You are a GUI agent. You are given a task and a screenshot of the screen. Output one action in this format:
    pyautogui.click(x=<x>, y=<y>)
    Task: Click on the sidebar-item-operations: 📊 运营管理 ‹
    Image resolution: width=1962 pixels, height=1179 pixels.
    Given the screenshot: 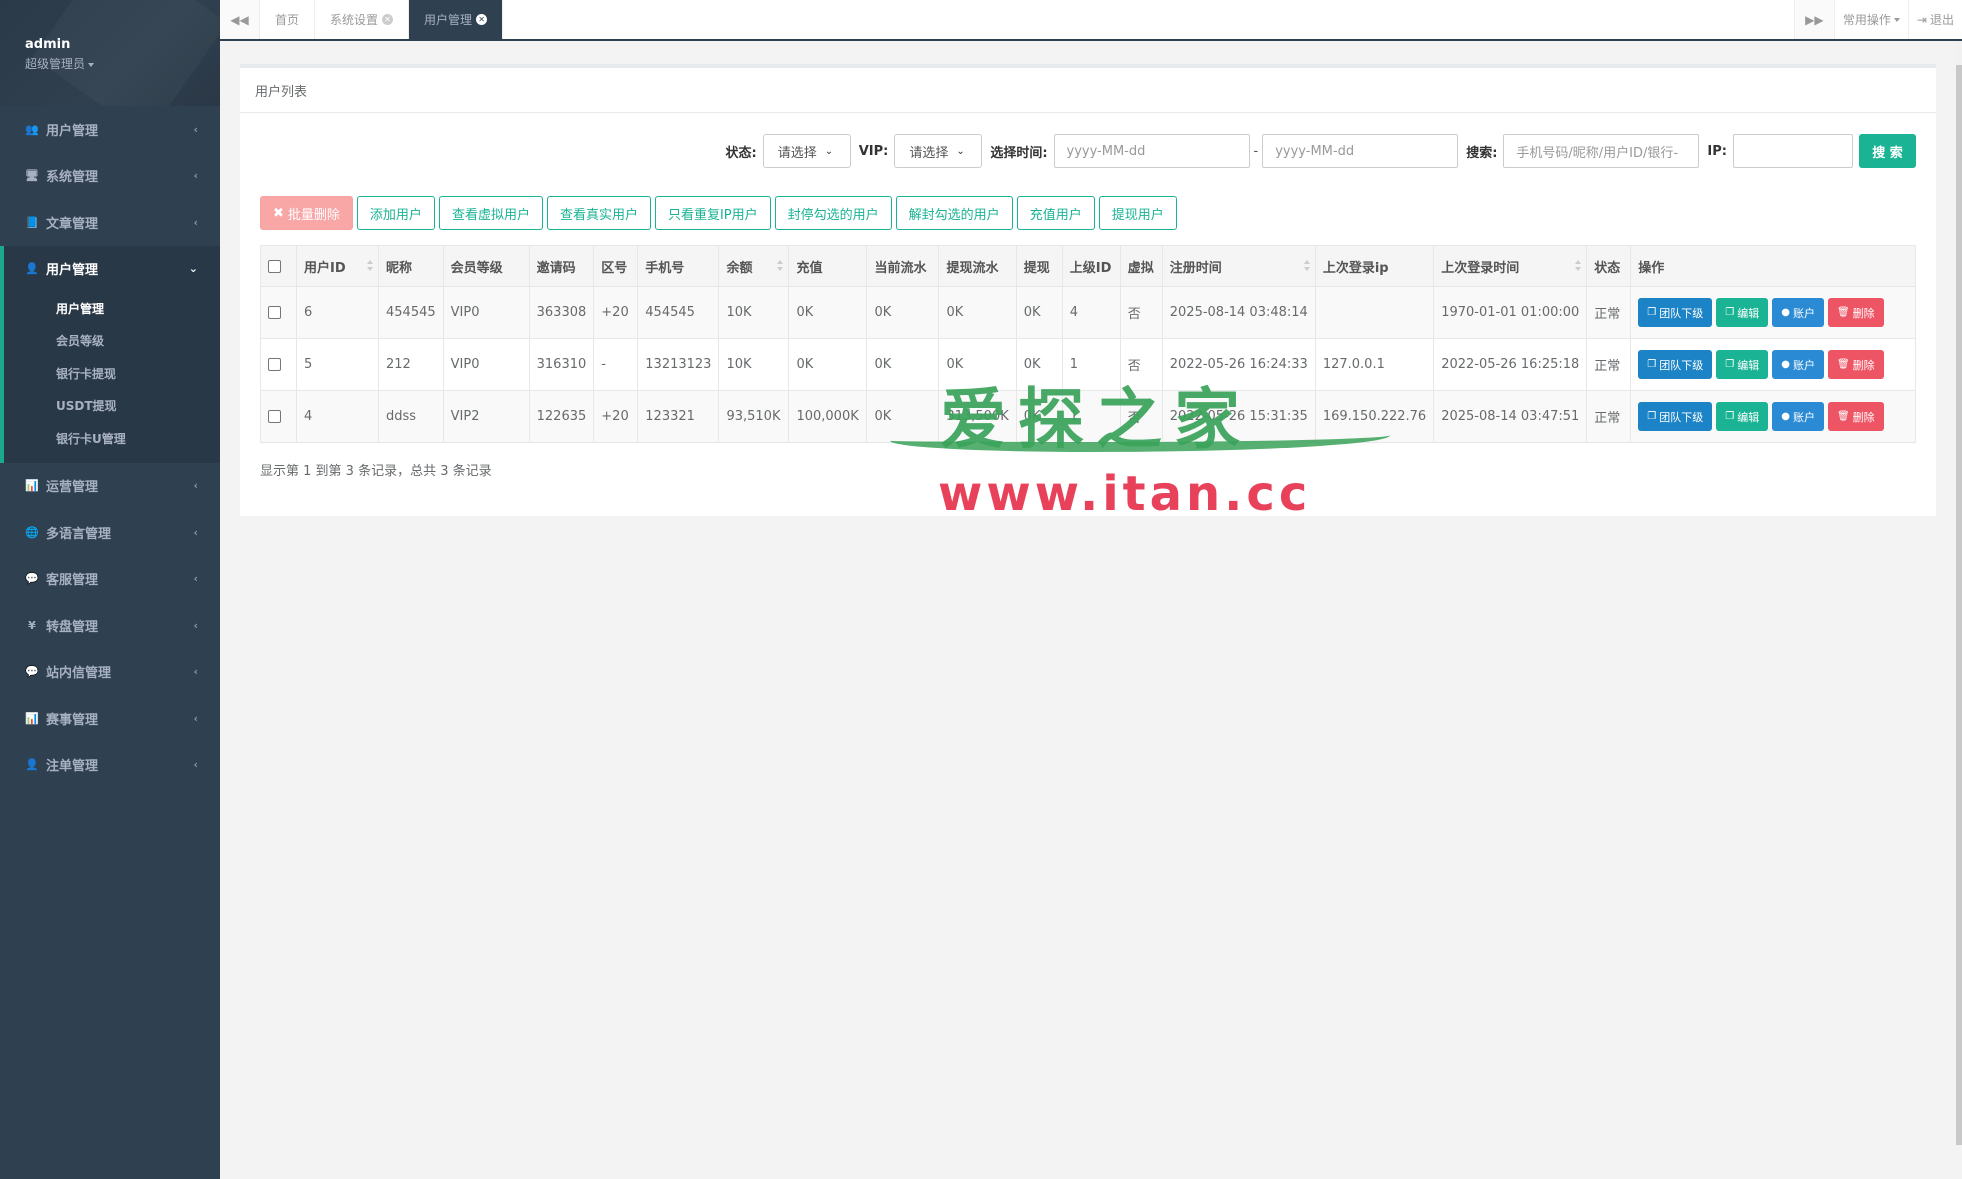 What is the action you would take?
    pyautogui.click(x=110, y=486)
    